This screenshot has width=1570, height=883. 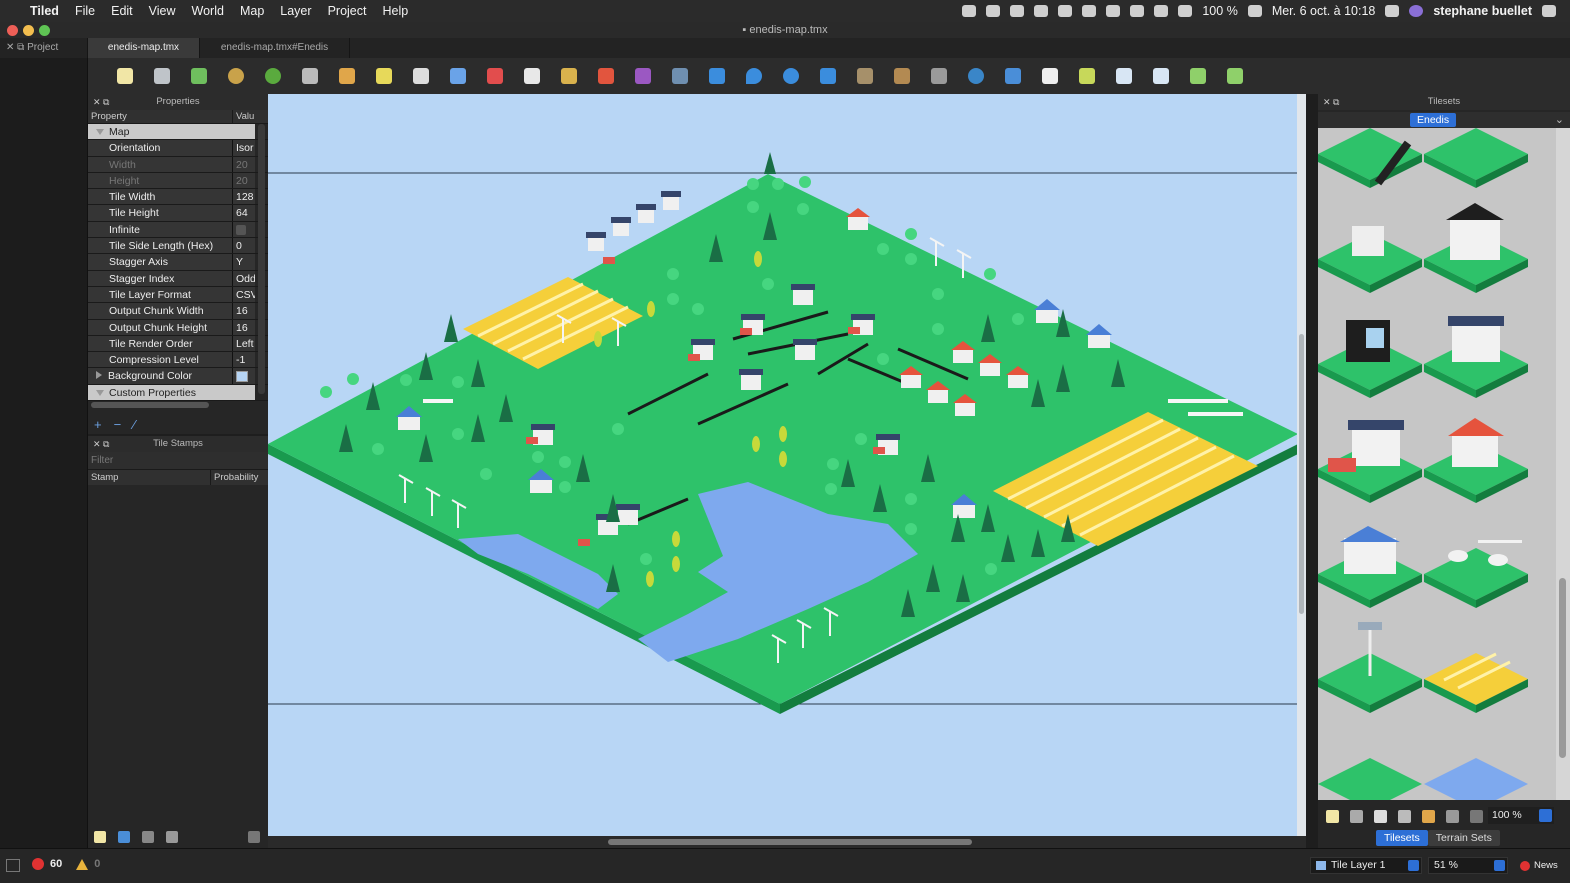 I want to click on zoom-window-button, so click(x=44, y=30).